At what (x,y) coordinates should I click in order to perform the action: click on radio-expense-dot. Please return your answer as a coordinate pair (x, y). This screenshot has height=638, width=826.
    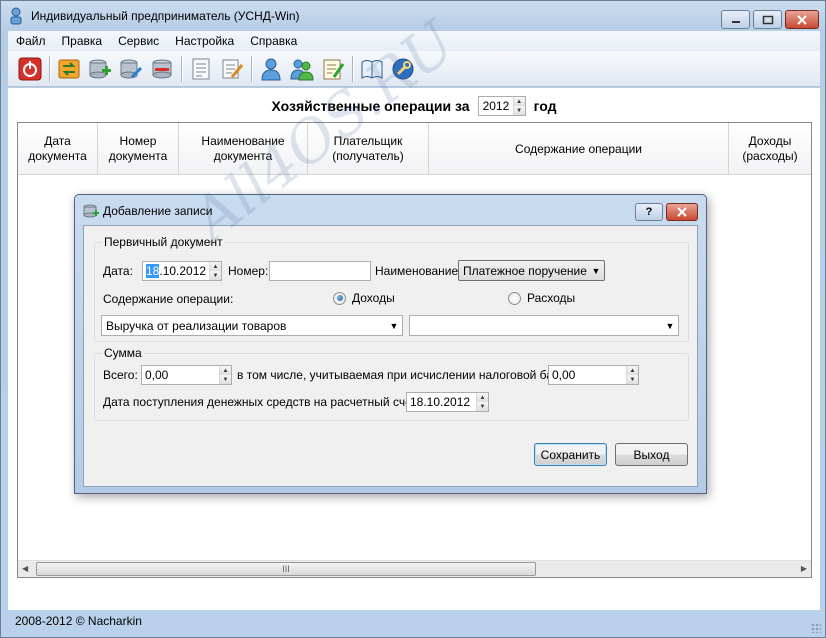
    Looking at the image, I should click on (514, 298).